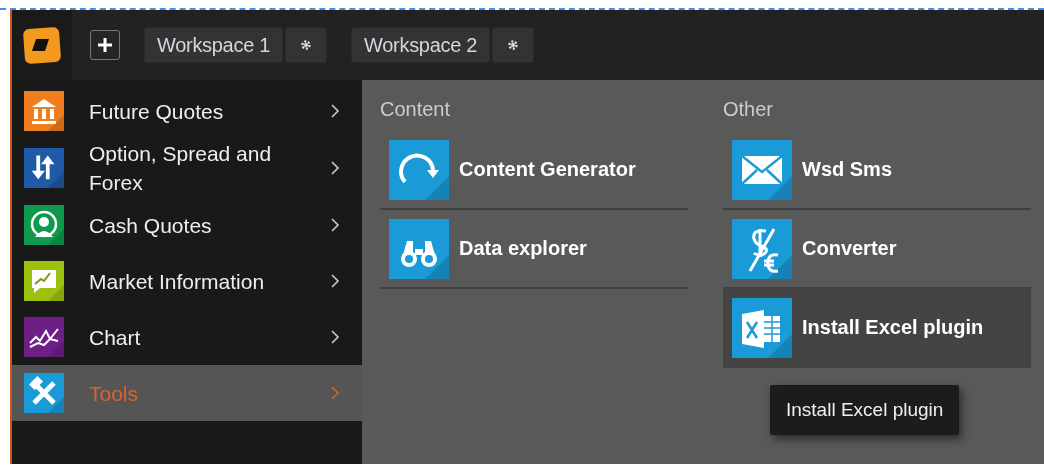 Image resolution: width=1044 pixels, height=466 pixels. I want to click on plus-icon, so click(105, 45).